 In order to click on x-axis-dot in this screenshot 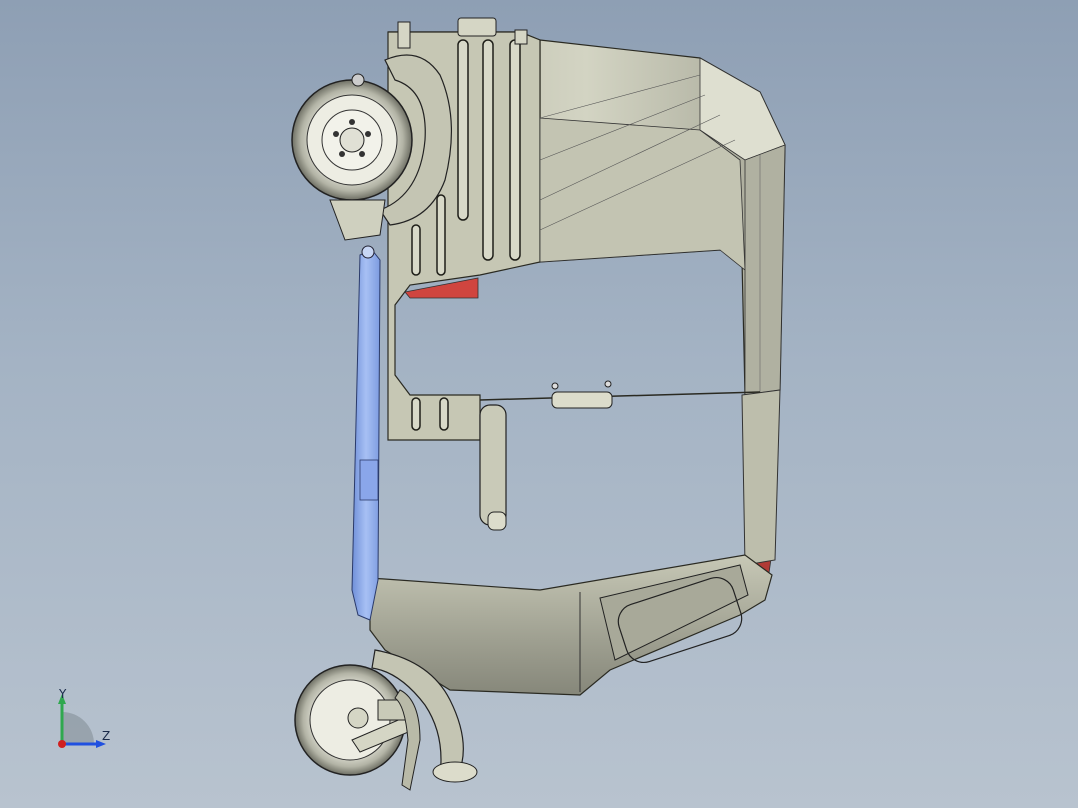, I will do `click(62, 744)`.